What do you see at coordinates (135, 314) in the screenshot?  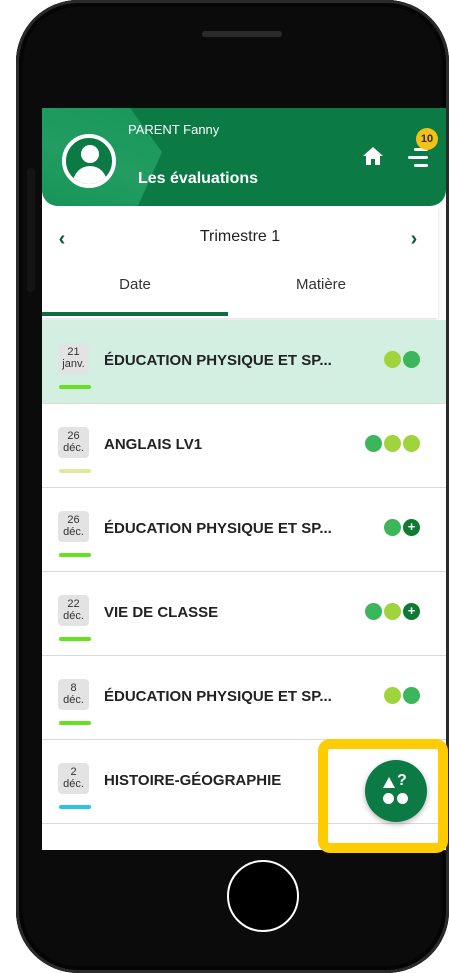 I see `tab-indicator` at bounding box center [135, 314].